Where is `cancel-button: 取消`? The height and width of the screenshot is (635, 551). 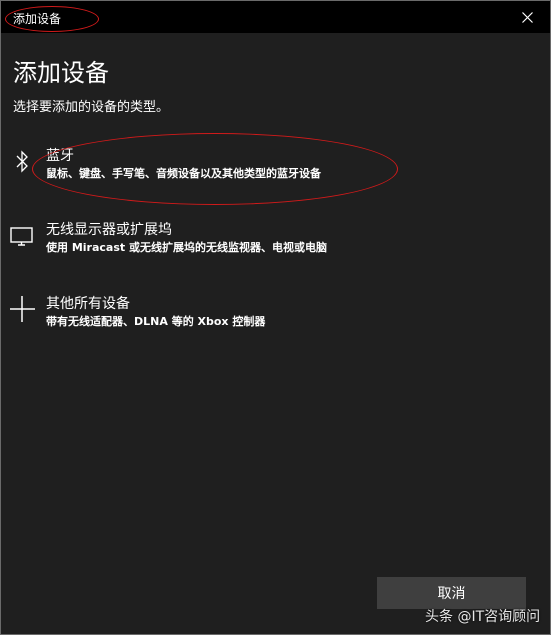 cancel-button: 取消 is located at coordinates (451, 593).